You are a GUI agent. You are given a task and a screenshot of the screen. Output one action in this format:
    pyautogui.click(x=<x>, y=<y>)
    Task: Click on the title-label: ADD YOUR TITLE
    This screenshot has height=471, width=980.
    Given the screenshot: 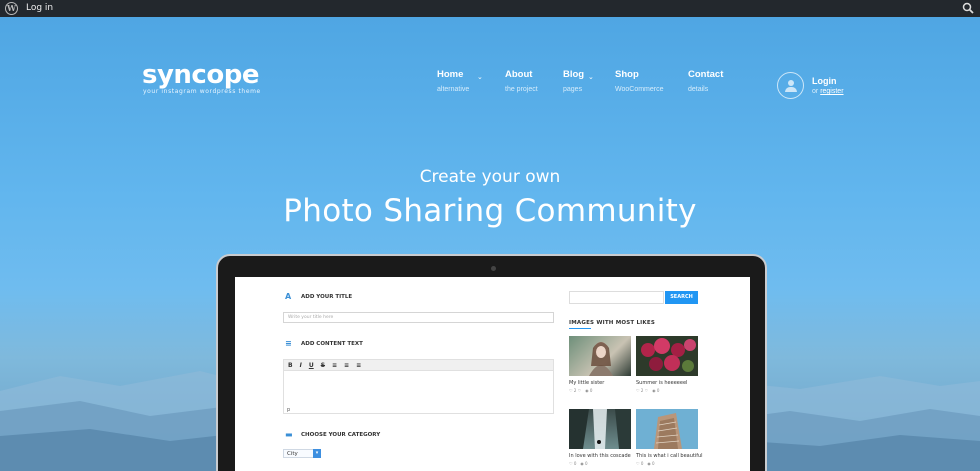 What is the action you would take?
    pyautogui.click(x=327, y=296)
    